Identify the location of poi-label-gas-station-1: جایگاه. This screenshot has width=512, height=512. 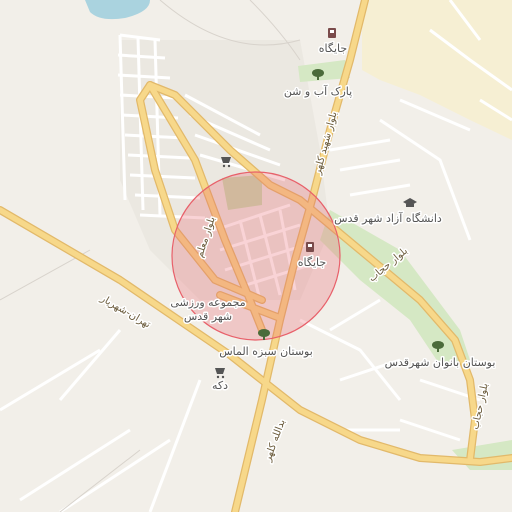
(332, 49).